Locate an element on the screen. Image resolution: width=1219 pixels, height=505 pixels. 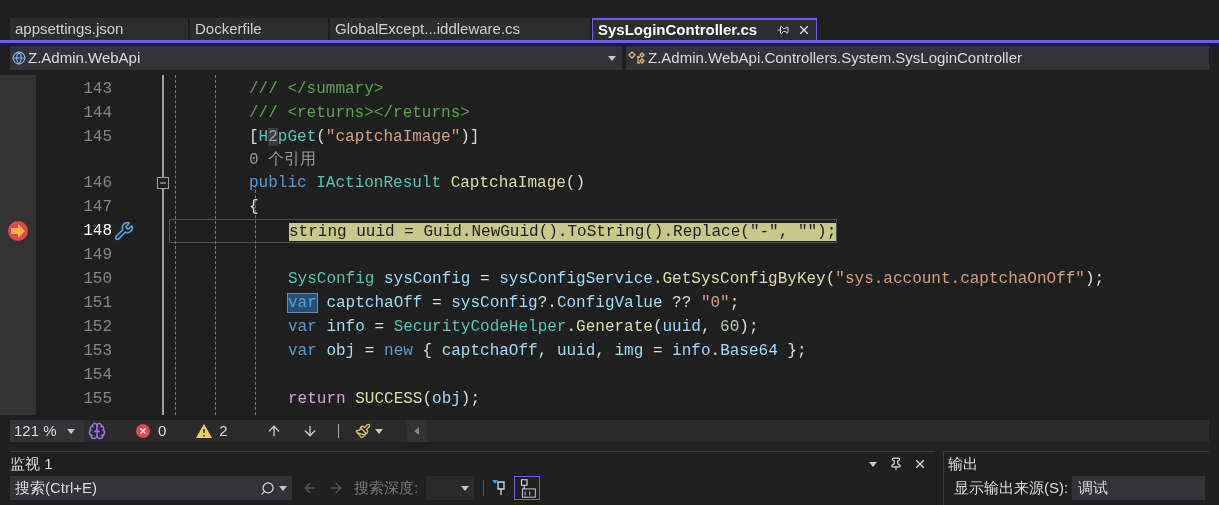
warning-count: 2 is located at coordinates (223, 430).